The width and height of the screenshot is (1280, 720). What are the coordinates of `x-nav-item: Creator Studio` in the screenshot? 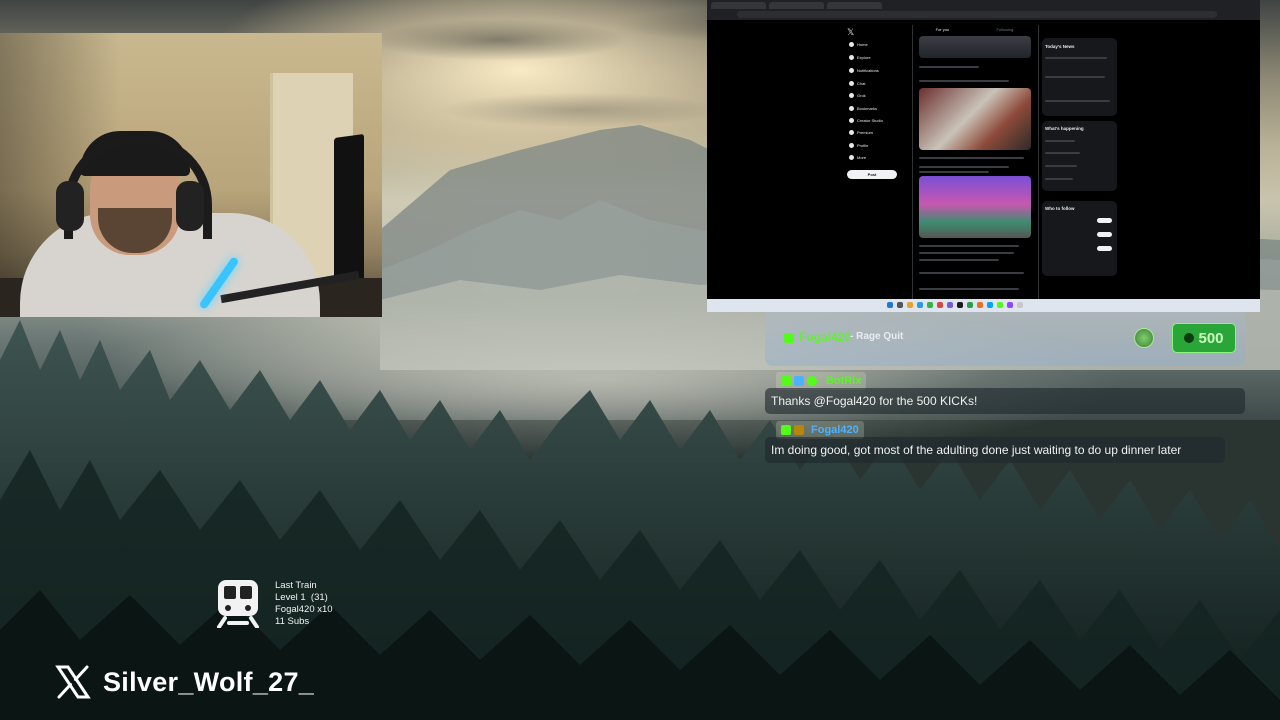 It's located at (866, 120).